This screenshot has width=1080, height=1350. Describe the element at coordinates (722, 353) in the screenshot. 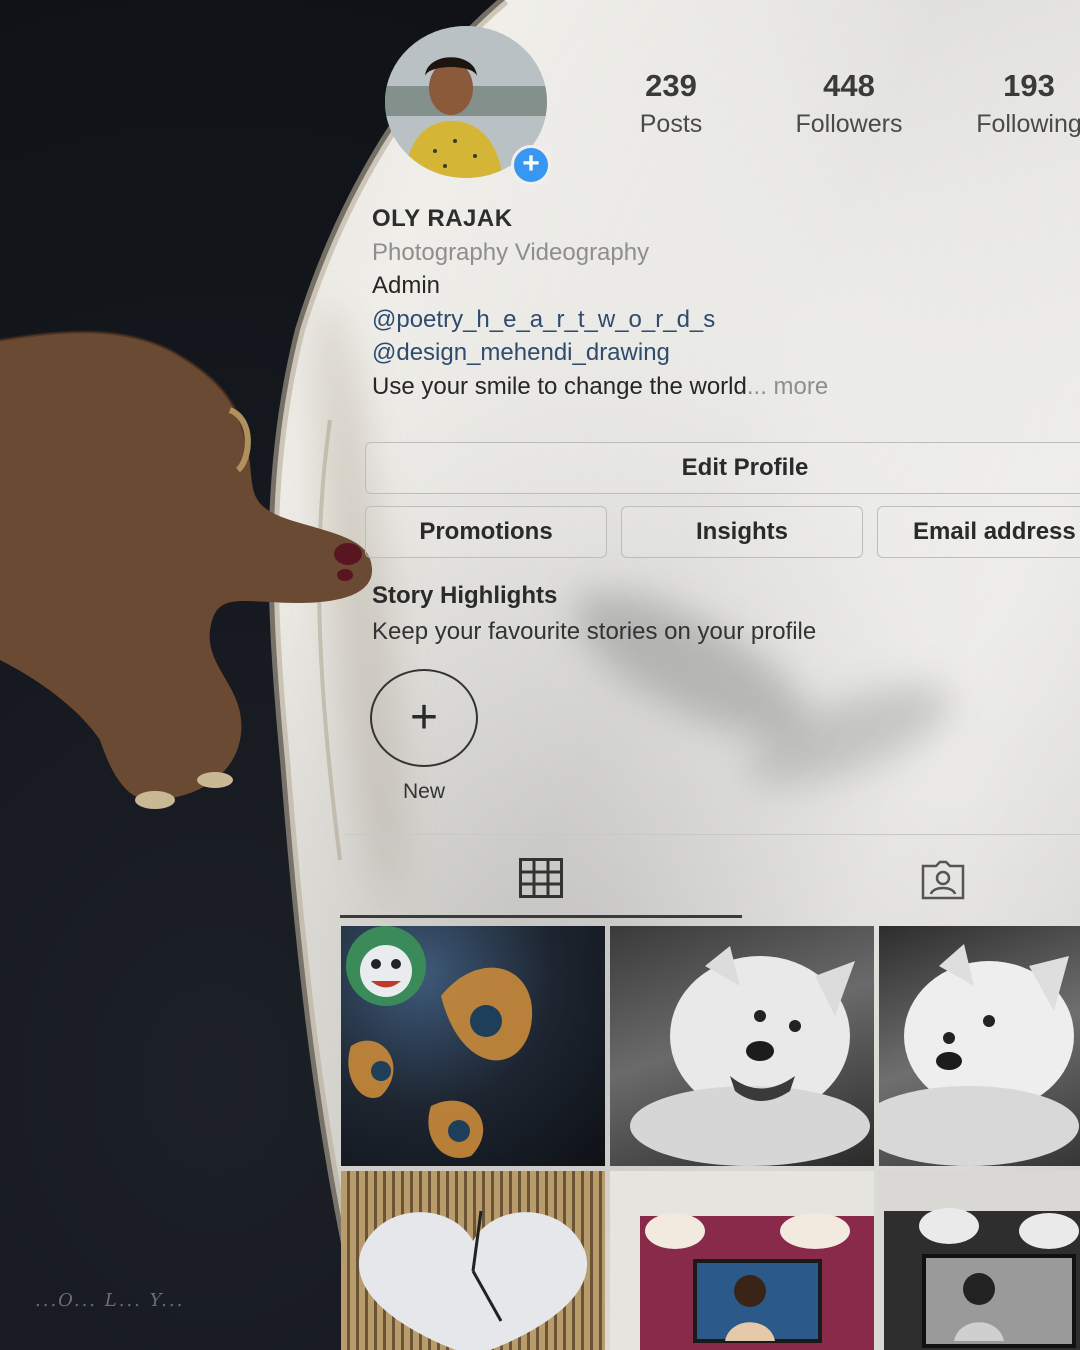

I see `bio-link-mehendi: @design_mehendi_drawing` at that location.